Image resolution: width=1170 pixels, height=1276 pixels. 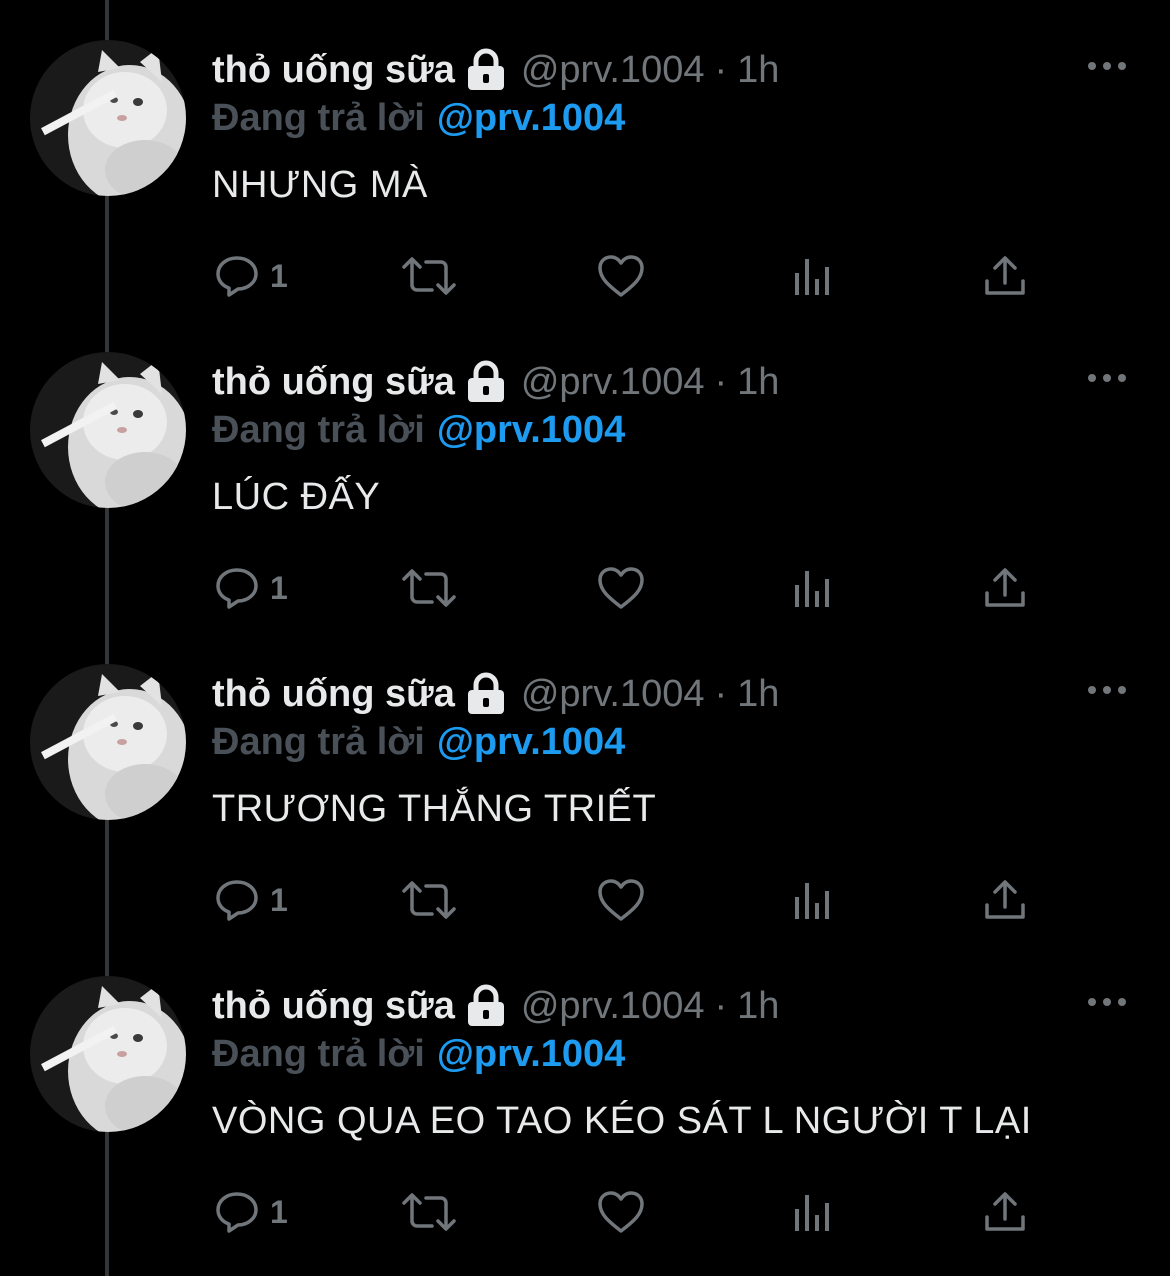 What do you see at coordinates (434, 809) in the screenshot?
I see `tweet-text: TRƯƠNG THẮNG TRIẾT` at bounding box center [434, 809].